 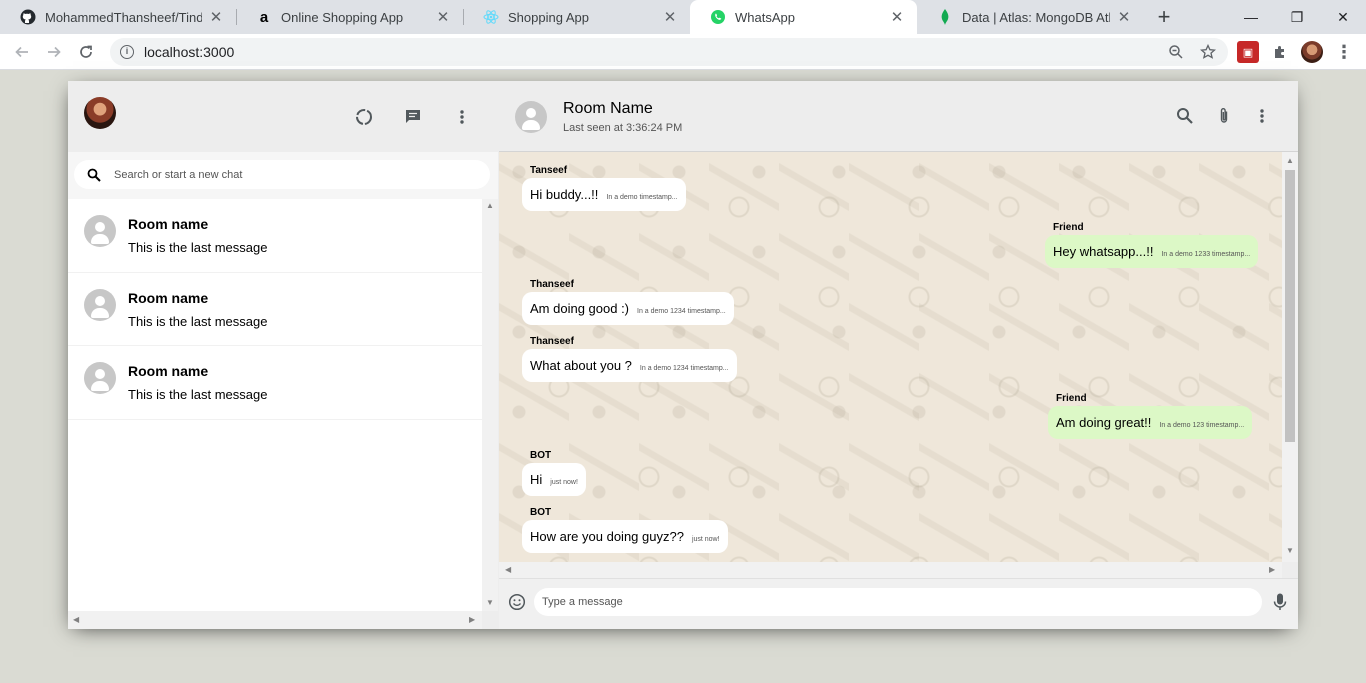 What do you see at coordinates (1248, 52) in the screenshot?
I see `extension-icon: ▣` at bounding box center [1248, 52].